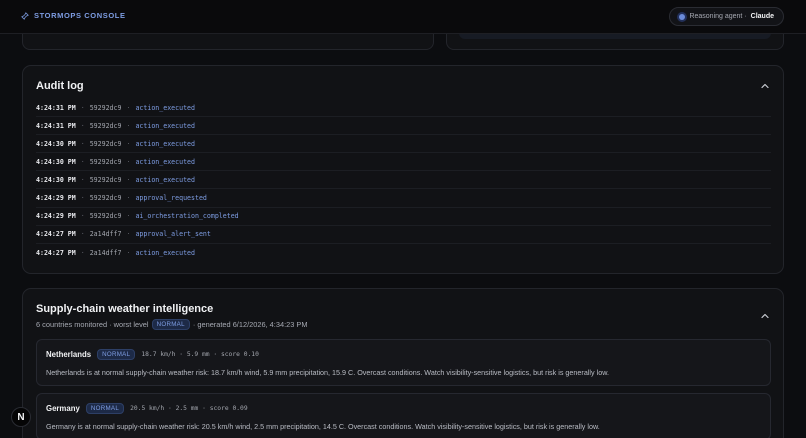 This screenshot has height=438, width=806. What do you see at coordinates (92, 324) in the screenshot?
I see `countries-monitored: 6 countries monitored · worst level` at bounding box center [92, 324].